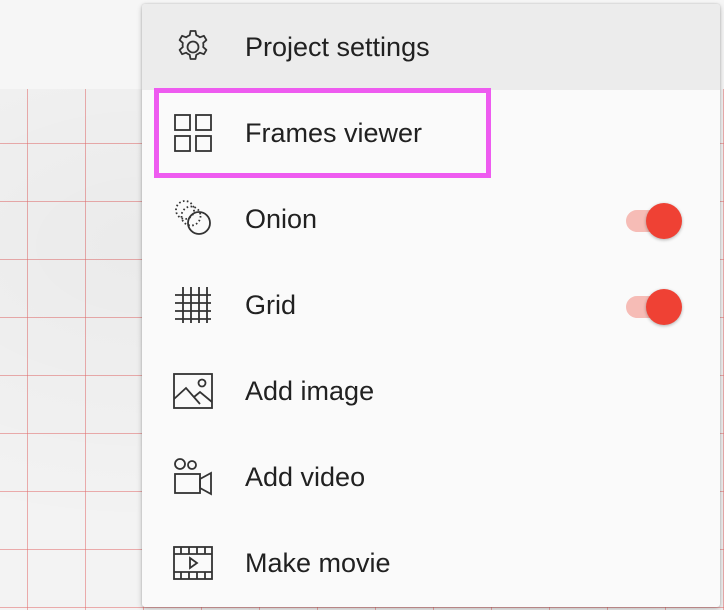 The image size is (724, 610). Describe the element at coordinates (271, 305) in the screenshot. I see `menu-item-label: Grid` at that location.